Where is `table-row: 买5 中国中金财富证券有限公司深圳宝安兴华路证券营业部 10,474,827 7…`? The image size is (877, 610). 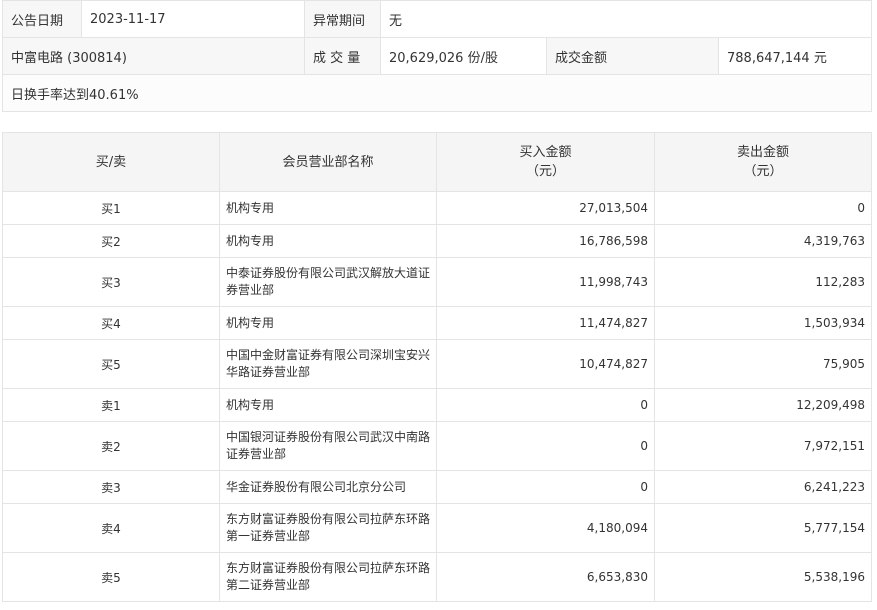
table-row: 买5 中国中金财富证券有限公司深圳宝安兴华路证券营业部 10,474,827 7… is located at coordinates (437, 364).